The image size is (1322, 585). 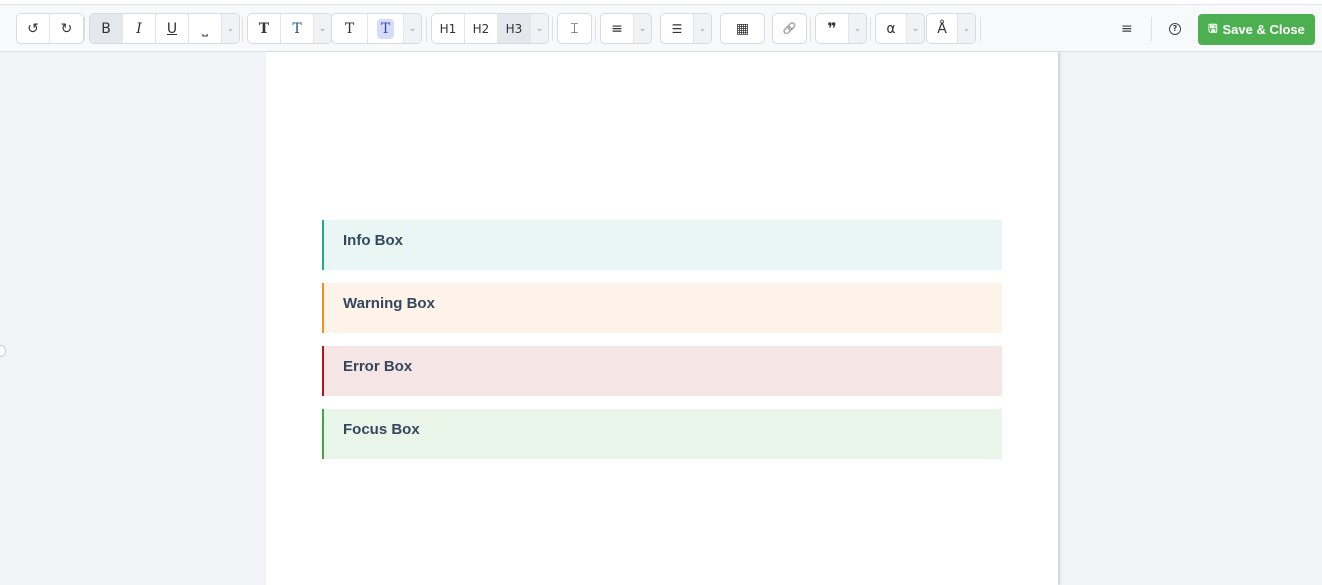 I want to click on text-color-group: T T ⌄, so click(x=289, y=28).